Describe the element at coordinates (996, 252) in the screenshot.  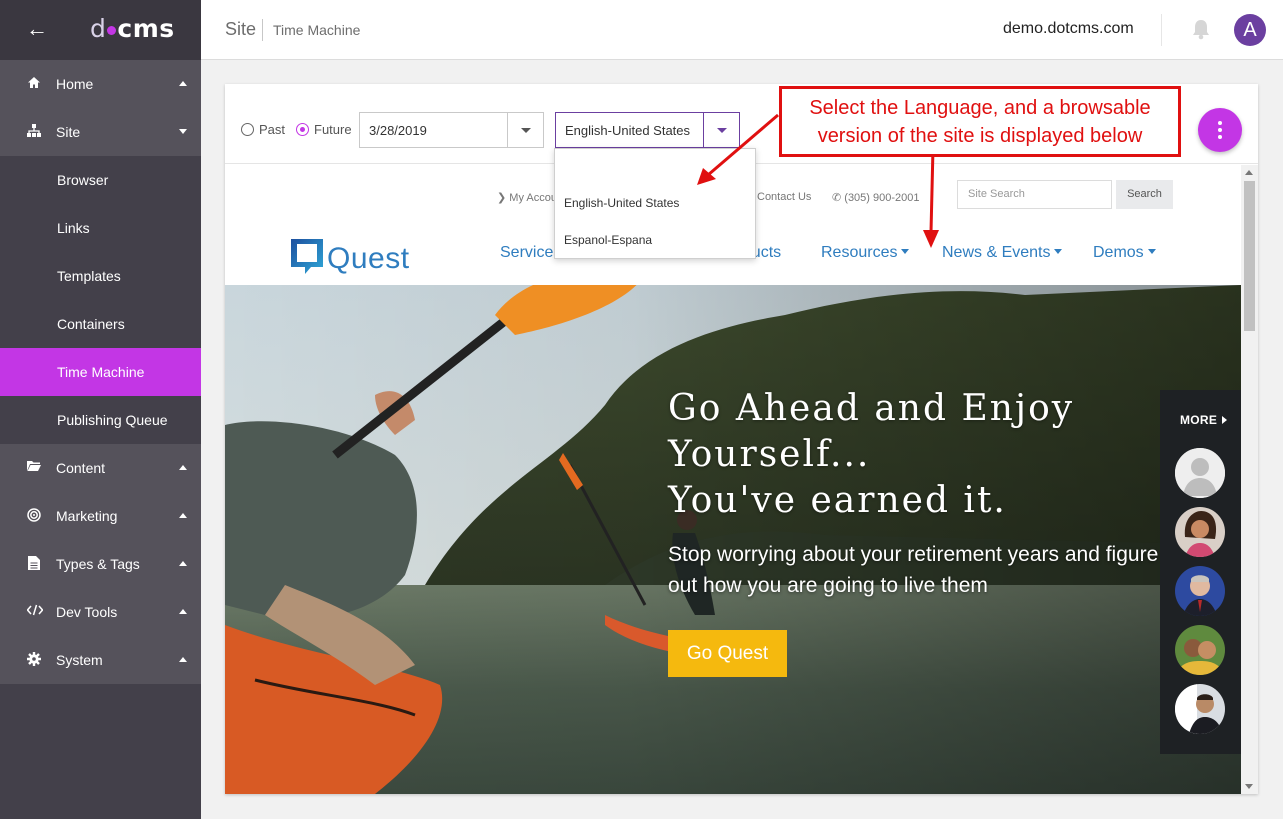
I see `nav-news-events-label: News & Events` at that location.